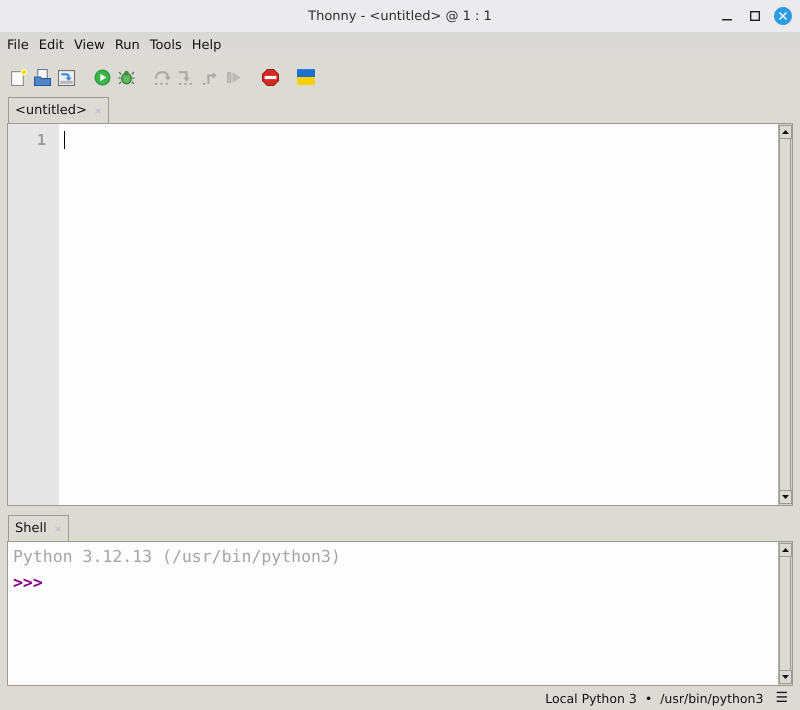  Describe the element at coordinates (126, 77) in the screenshot. I see `bug-icon` at that location.